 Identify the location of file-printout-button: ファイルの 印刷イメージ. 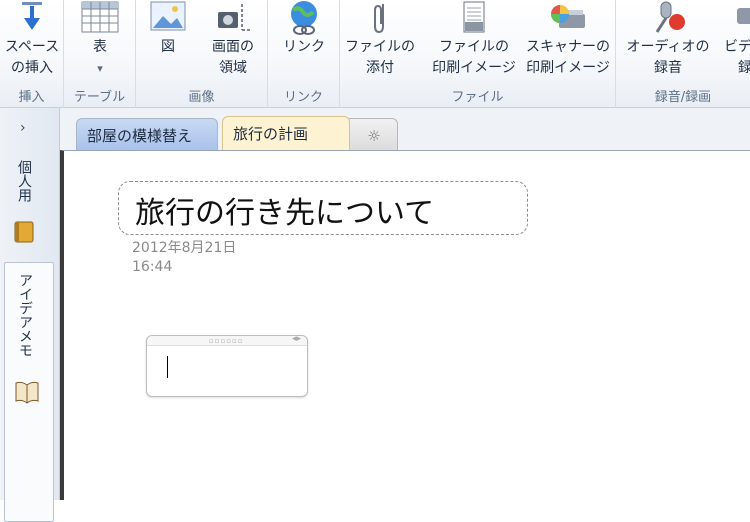
(474, 38).